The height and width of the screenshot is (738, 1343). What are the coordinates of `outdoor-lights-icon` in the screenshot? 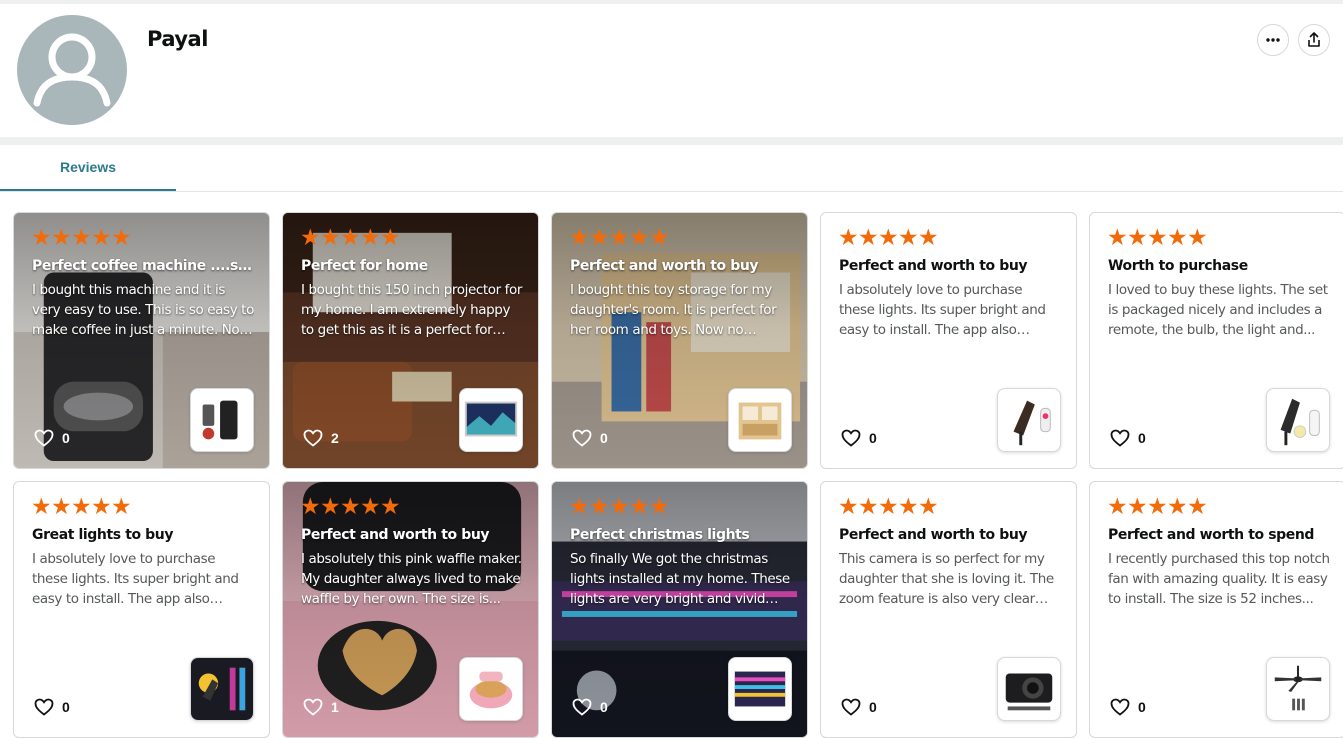 It's located at (760, 689).